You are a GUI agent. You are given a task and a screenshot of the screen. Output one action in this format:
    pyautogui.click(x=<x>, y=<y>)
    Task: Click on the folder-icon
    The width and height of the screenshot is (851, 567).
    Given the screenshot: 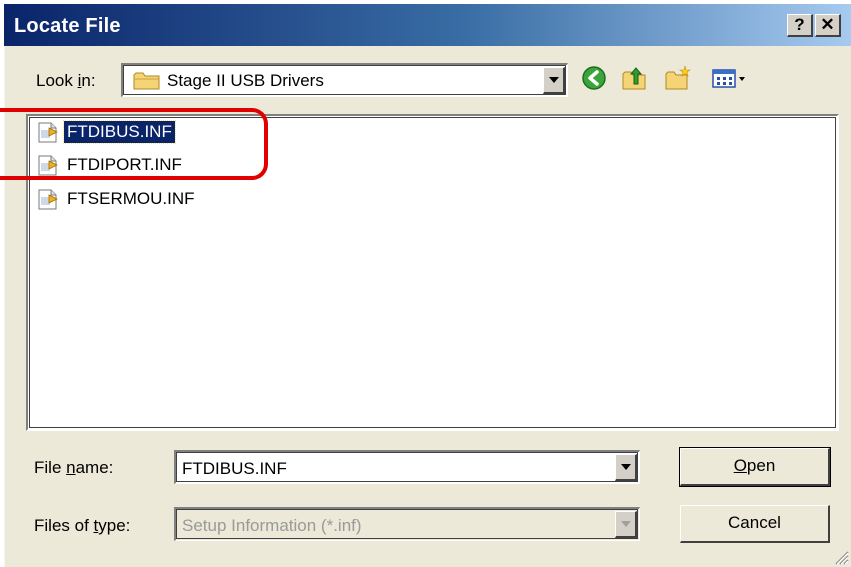 What is the action you would take?
    pyautogui.click(x=146, y=81)
    